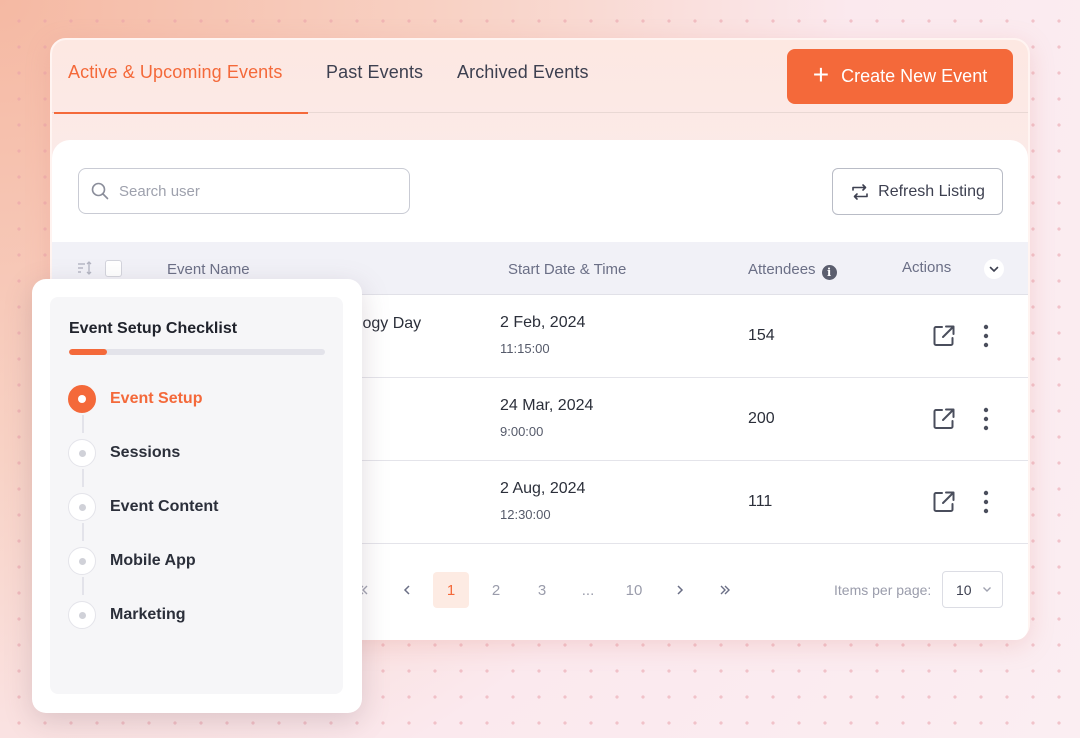 The image size is (1080, 738). I want to click on select-all-checkbox, so click(113, 268).